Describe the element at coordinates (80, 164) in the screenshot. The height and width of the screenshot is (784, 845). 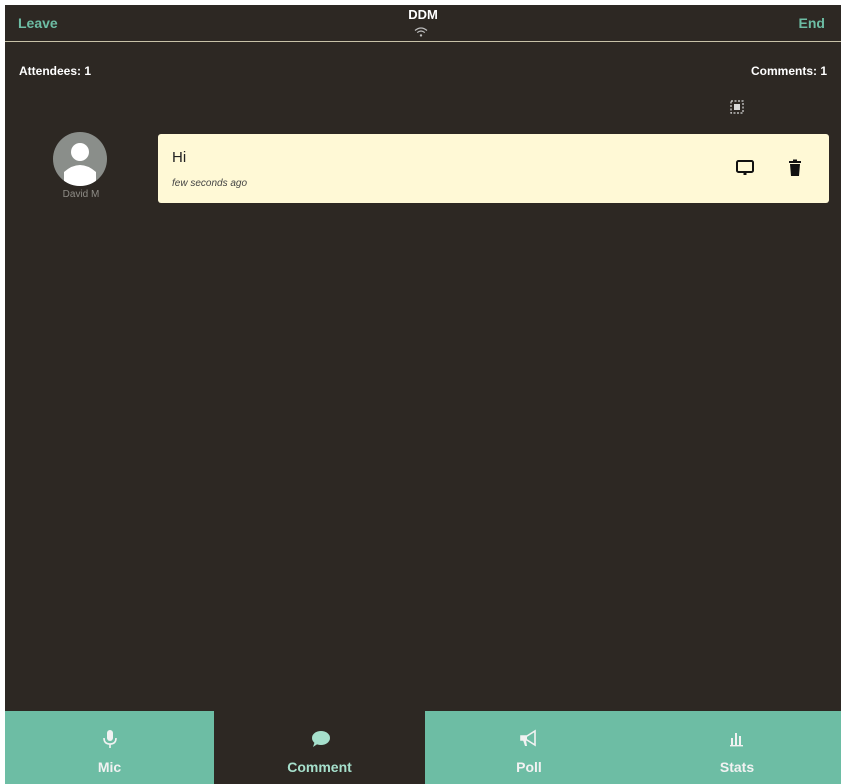
I see `user-icon` at that location.